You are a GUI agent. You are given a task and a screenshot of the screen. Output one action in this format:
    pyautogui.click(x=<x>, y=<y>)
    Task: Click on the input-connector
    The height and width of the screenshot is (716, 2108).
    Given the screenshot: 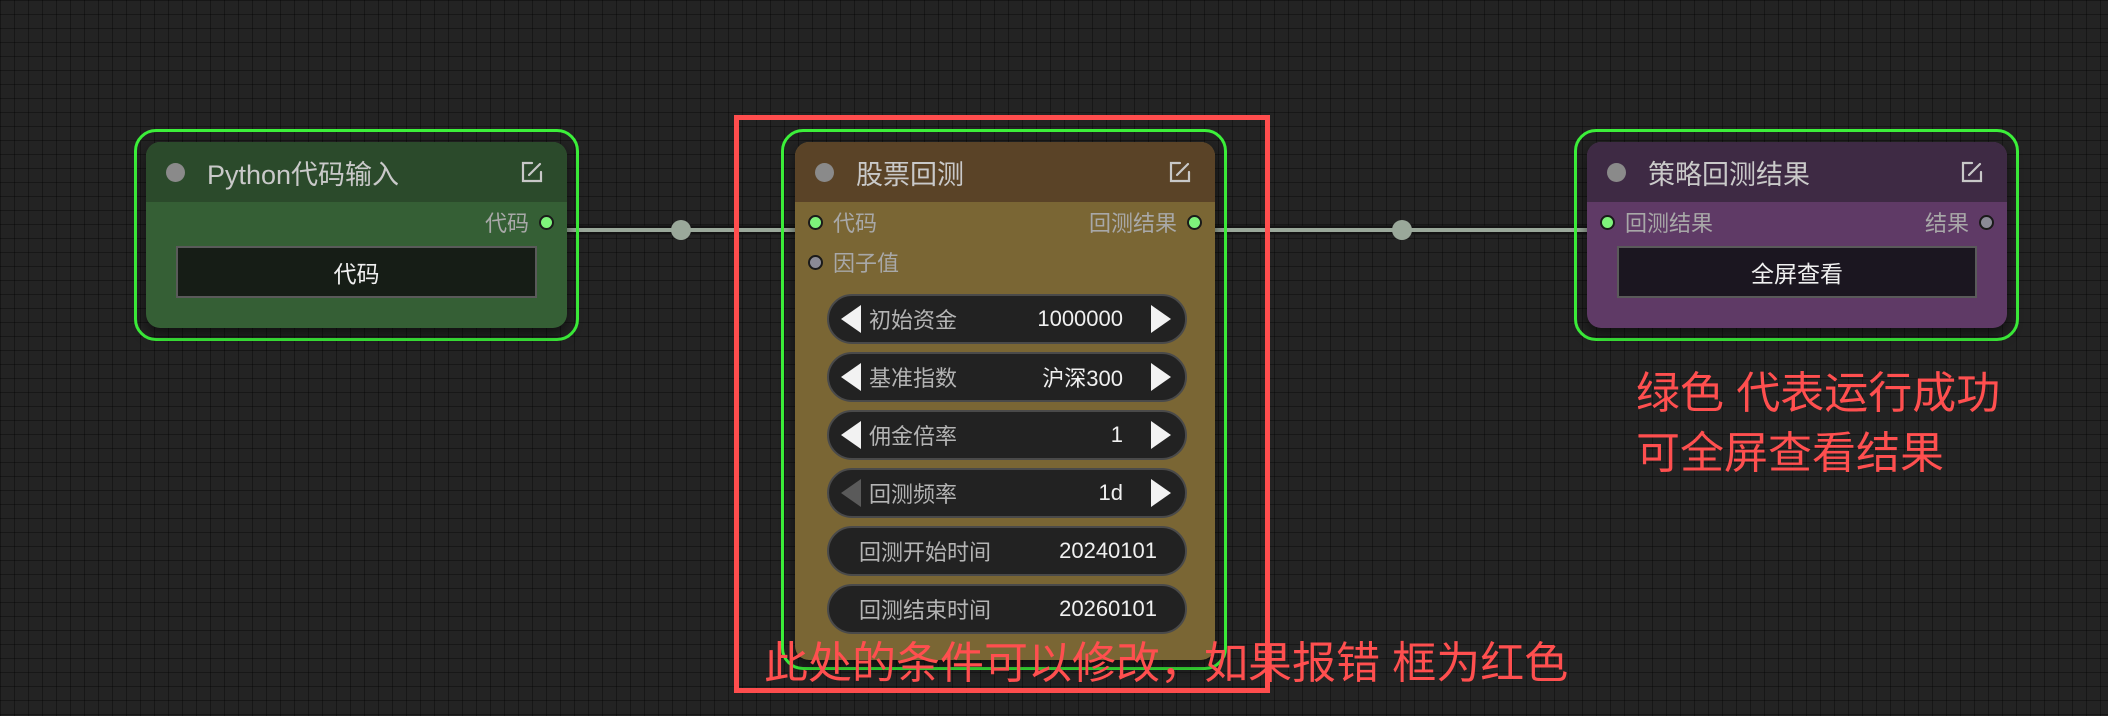 What is the action you would take?
    pyautogui.click(x=1607, y=222)
    